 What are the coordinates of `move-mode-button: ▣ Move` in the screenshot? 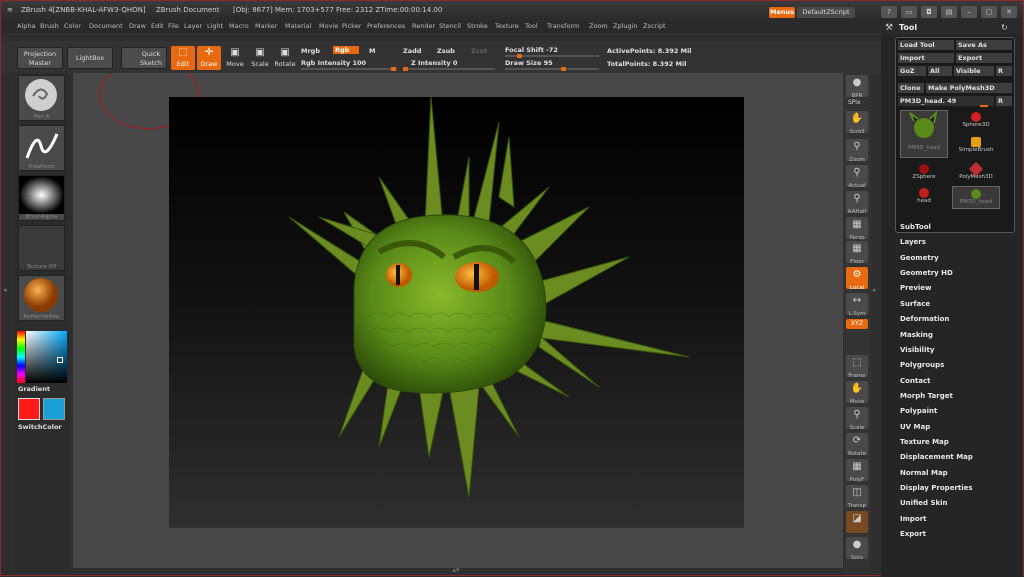 It's located at (235, 58).